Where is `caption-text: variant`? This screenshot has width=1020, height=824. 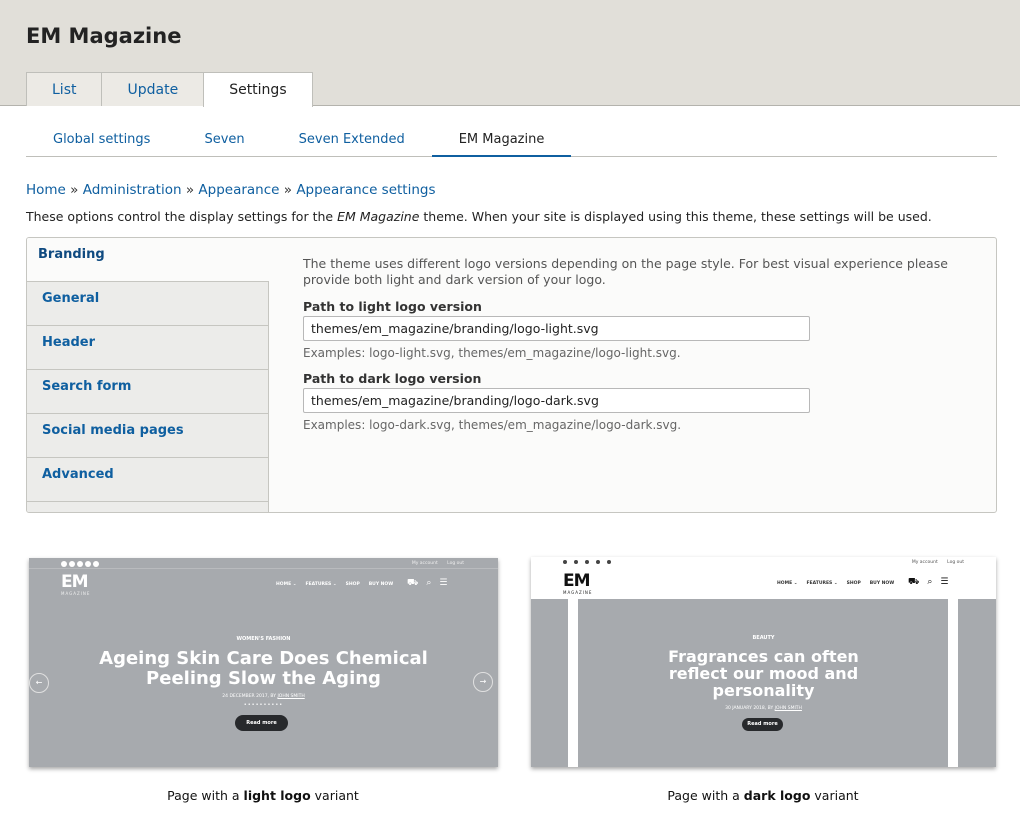 caption-text: variant is located at coordinates (834, 795).